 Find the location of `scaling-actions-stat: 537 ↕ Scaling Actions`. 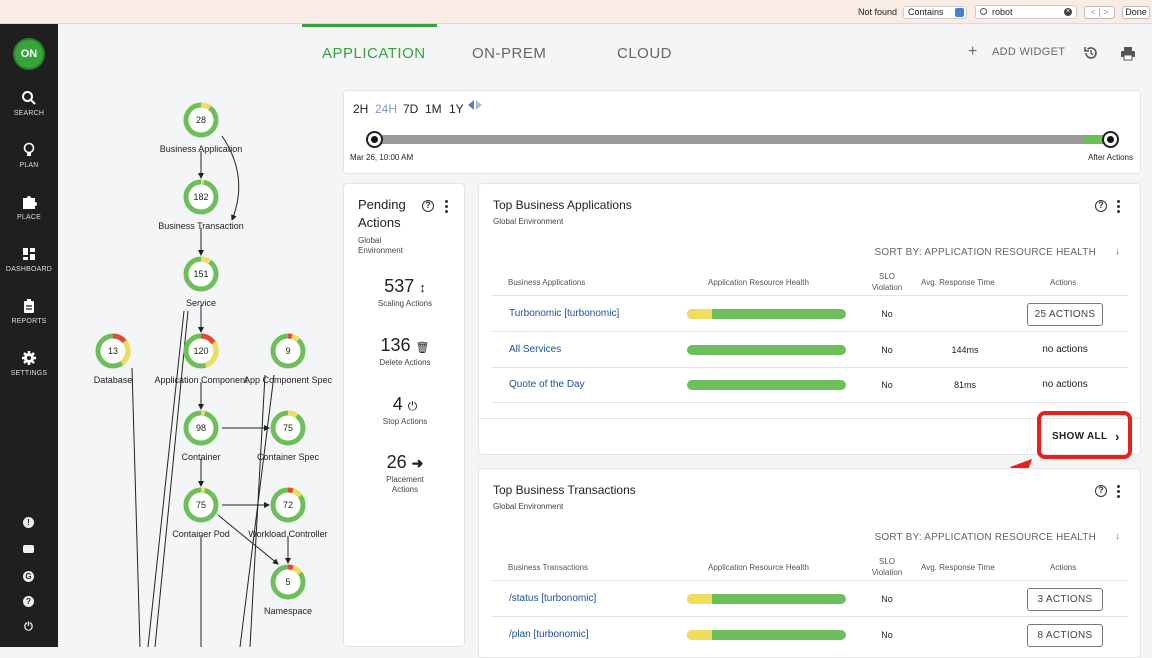

scaling-actions-stat: 537 ↕ Scaling Actions is located at coordinates (405, 292).